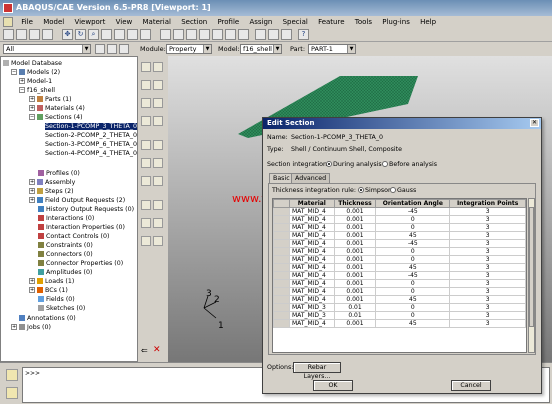  I want to click on assign-normal-icon, so click(146, 163).